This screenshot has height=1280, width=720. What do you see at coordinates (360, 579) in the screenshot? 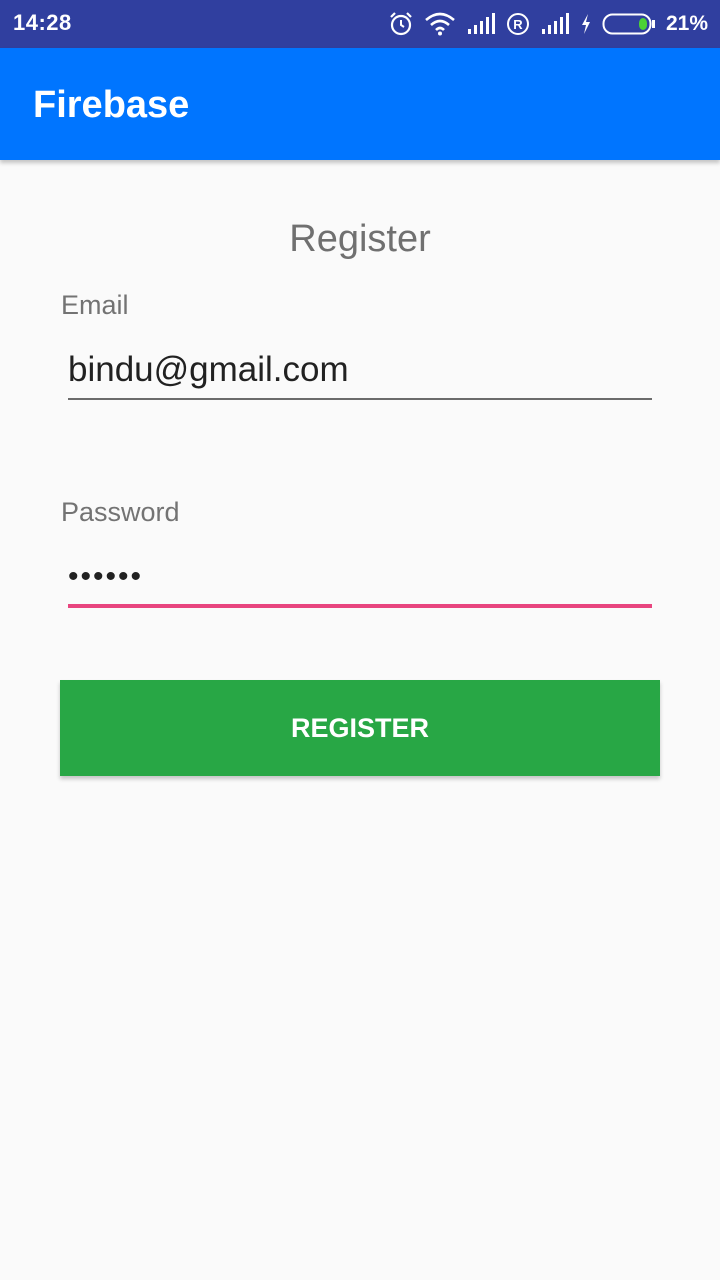
I see `password-field` at bounding box center [360, 579].